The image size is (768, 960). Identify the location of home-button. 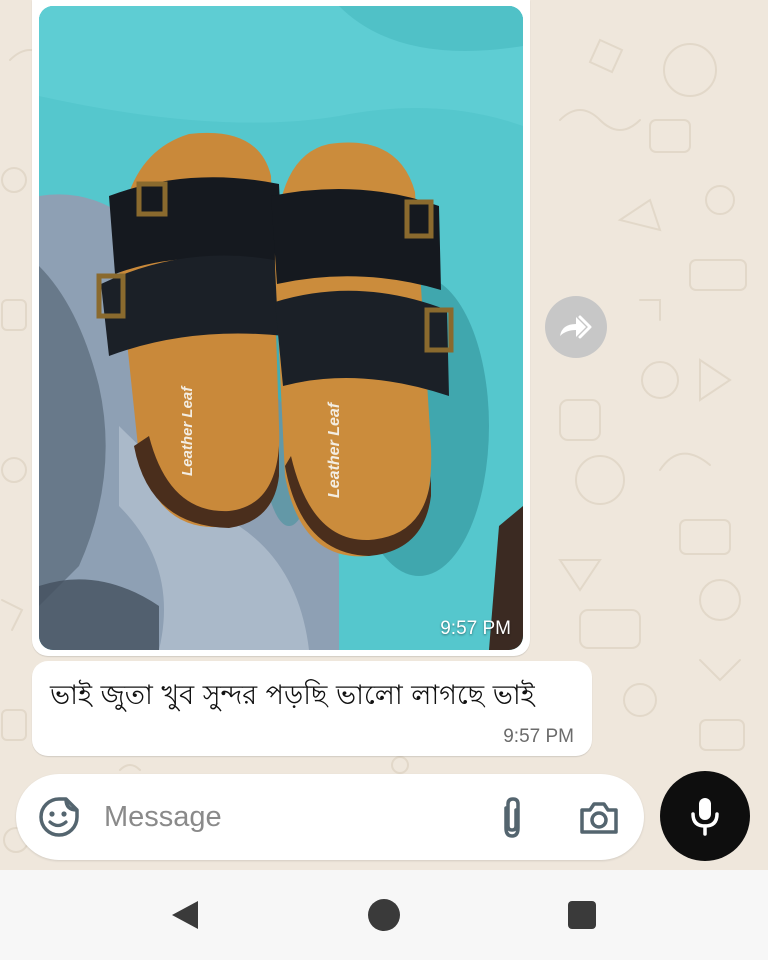
(384, 917).